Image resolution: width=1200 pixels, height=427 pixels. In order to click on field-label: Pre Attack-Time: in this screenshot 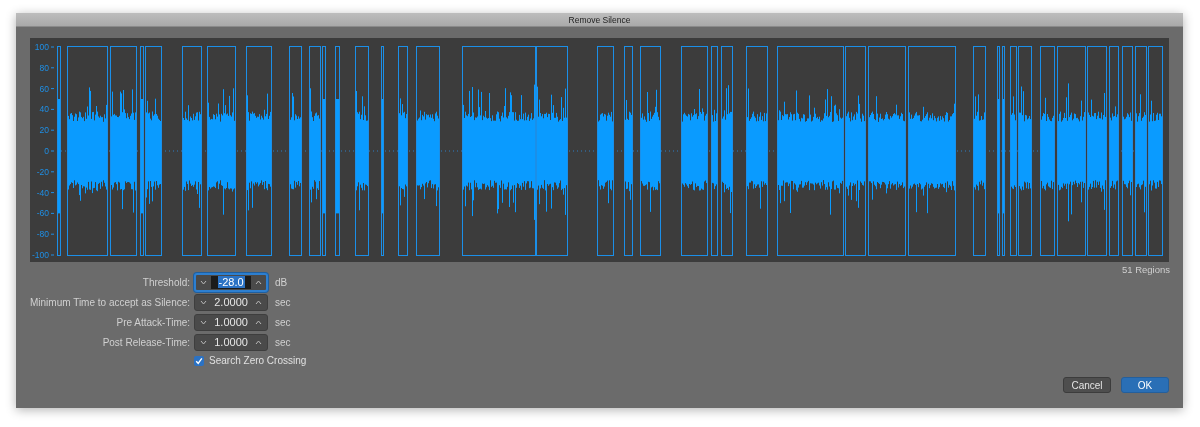, I will do `click(153, 322)`.